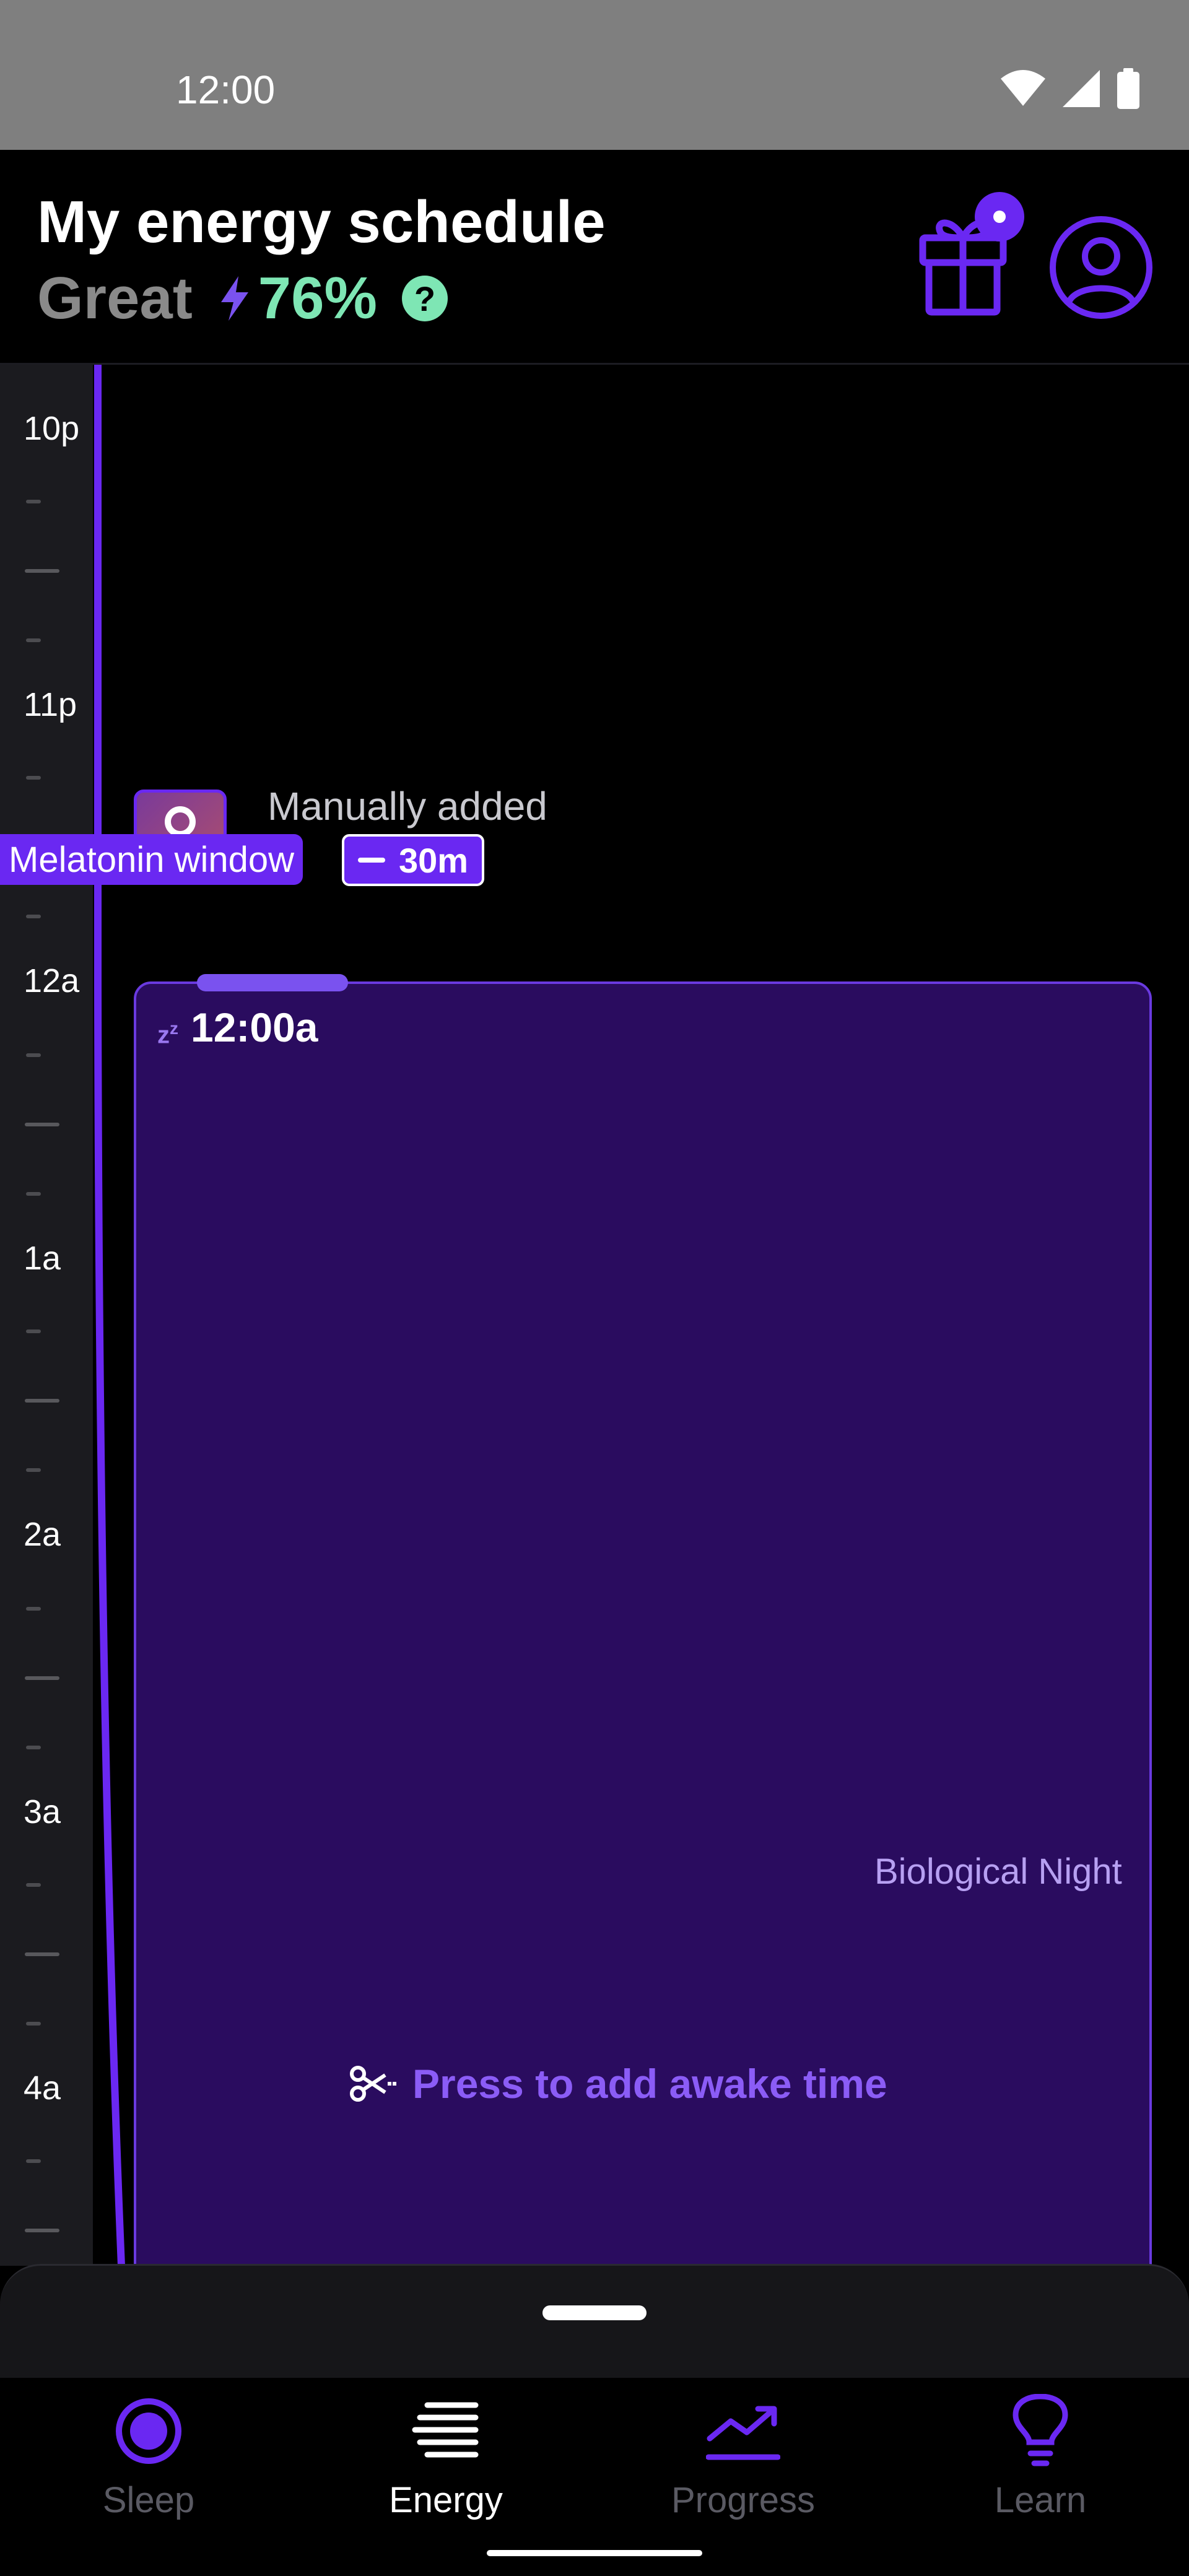 The height and width of the screenshot is (2576, 1189). I want to click on status-bar: 12:00, so click(594, 75).